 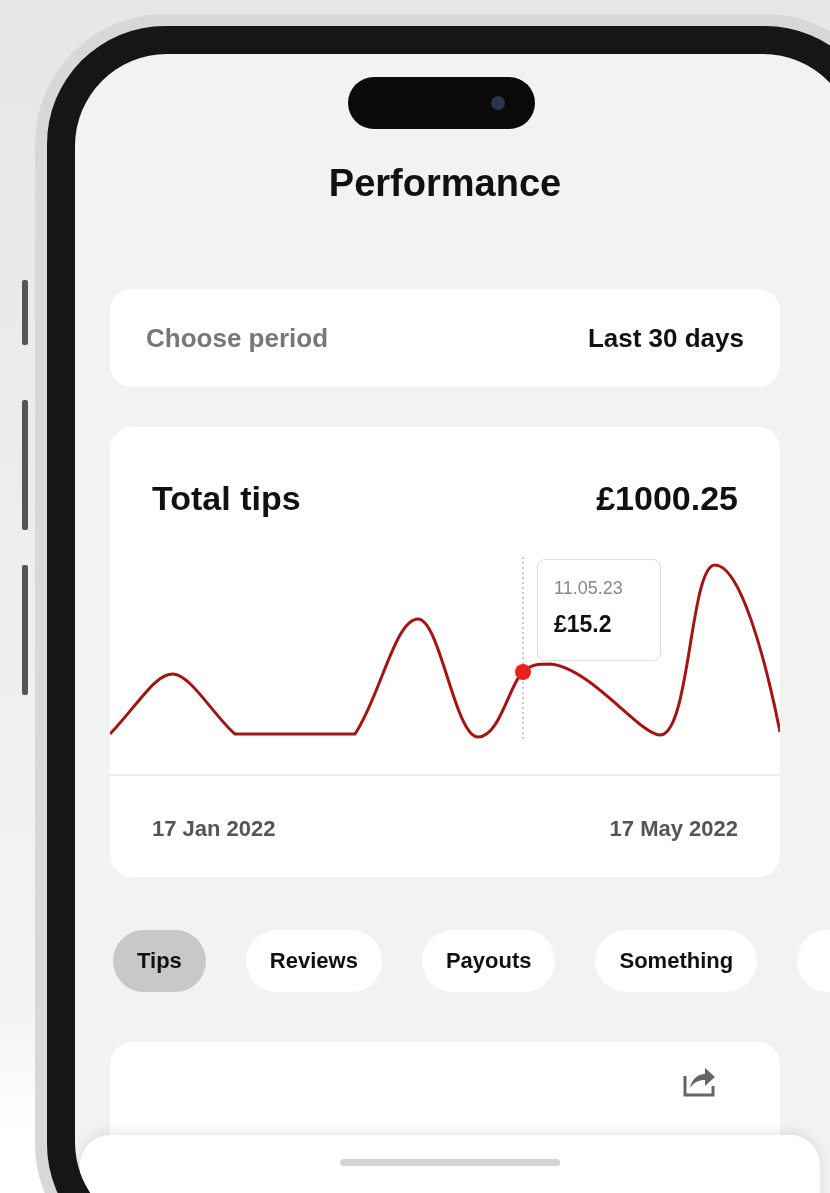 What do you see at coordinates (523, 672) in the screenshot?
I see `selected-point` at bounding box center [523, 672].